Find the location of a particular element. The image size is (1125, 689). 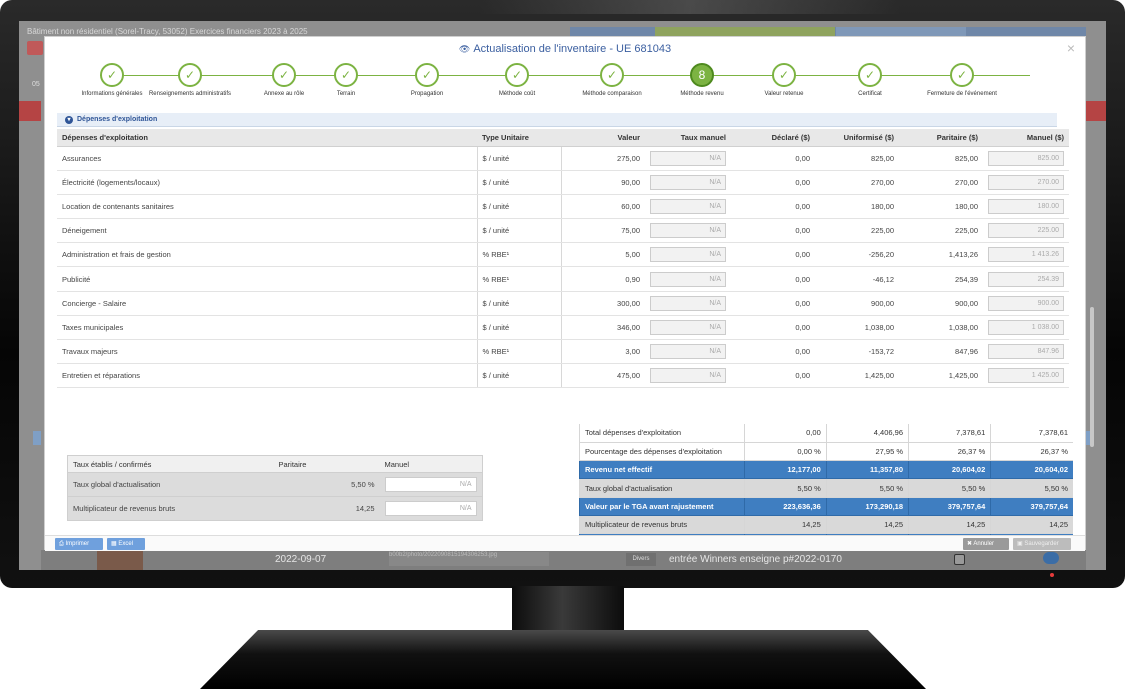

step-6: ✓ Méthode coût is located at coordinates (517, 79).